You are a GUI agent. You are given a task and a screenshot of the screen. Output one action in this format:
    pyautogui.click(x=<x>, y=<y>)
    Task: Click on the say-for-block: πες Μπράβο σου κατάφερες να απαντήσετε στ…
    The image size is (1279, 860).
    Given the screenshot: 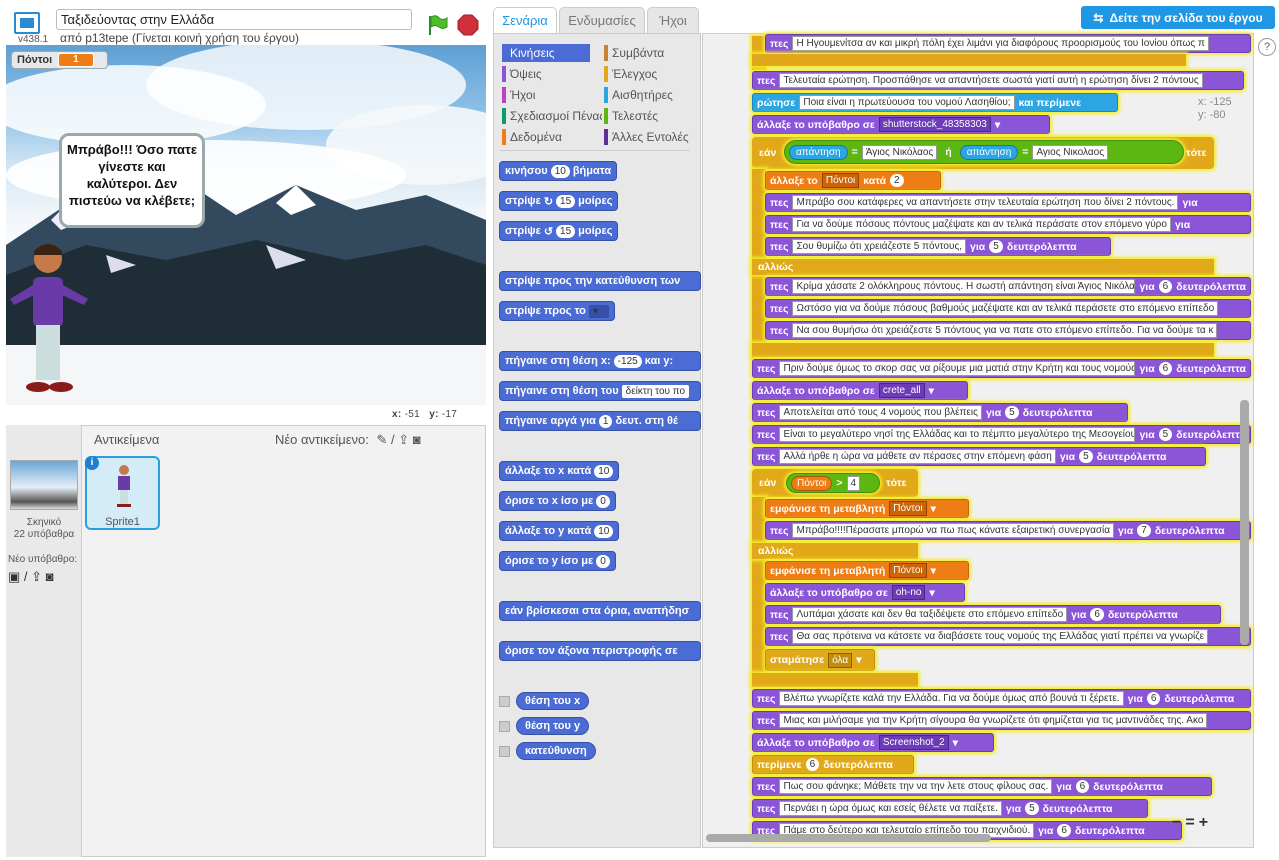 What is the action you would take?
    pyautogui.click(x=1008, y=202)
    